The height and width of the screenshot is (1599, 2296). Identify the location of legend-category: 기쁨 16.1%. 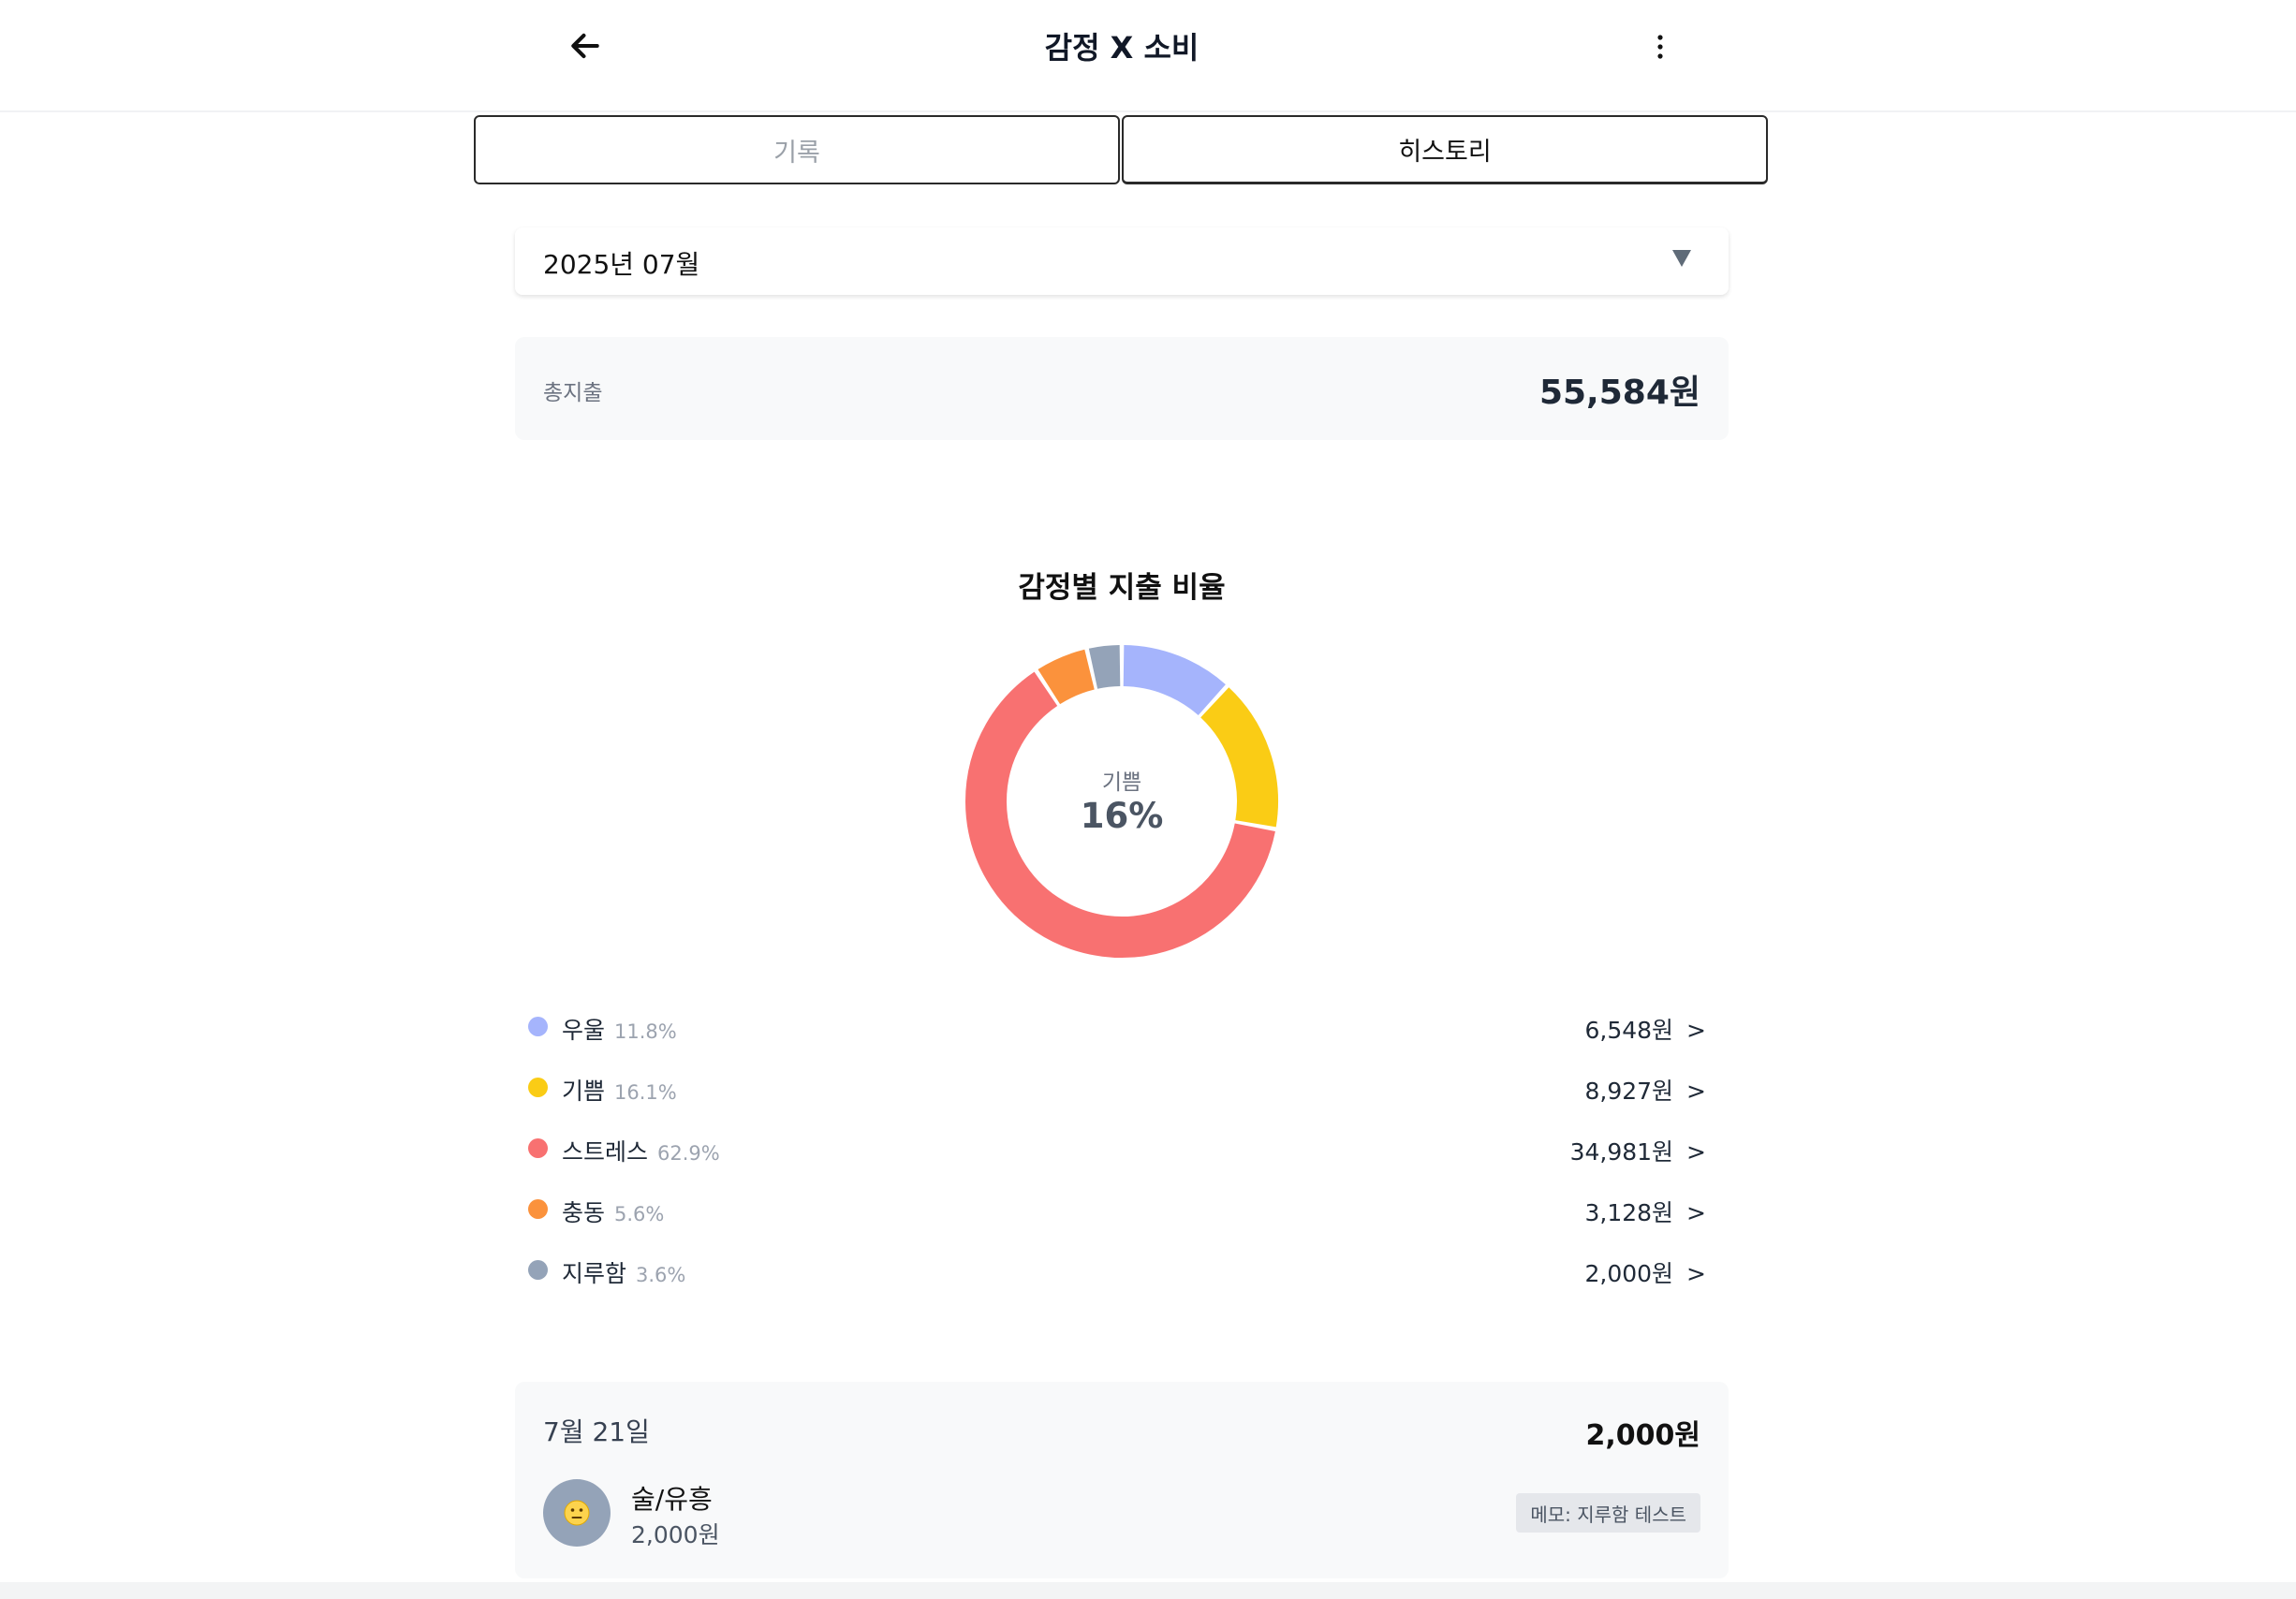
(619, 1090).